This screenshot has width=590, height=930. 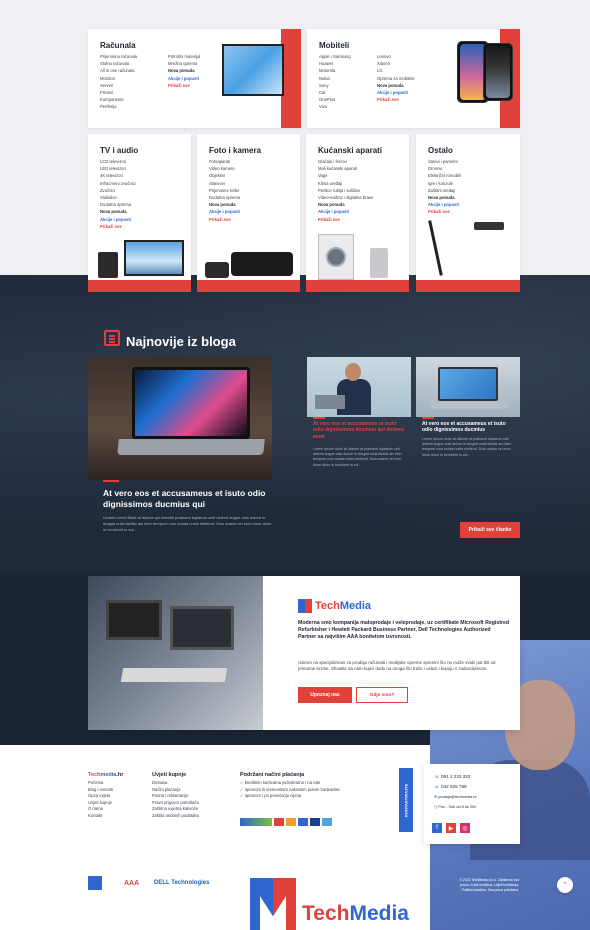 What do you see at coordinates (396, 70) in the screenshot?
I see `category-link: LG` at bounding box center [396, 70].